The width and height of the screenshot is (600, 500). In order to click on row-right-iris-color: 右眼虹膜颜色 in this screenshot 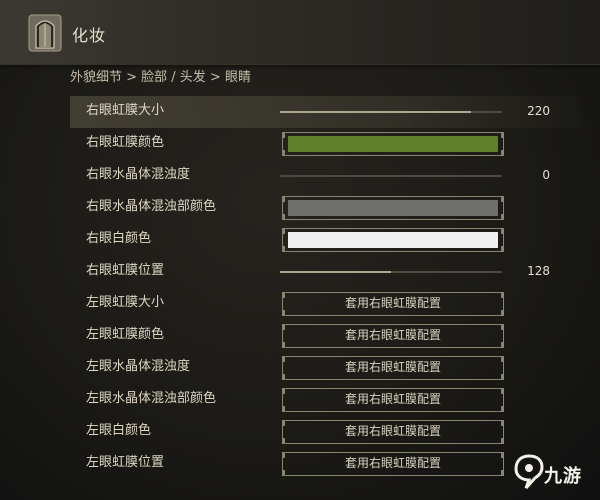, I will do `click(325, 144)`.